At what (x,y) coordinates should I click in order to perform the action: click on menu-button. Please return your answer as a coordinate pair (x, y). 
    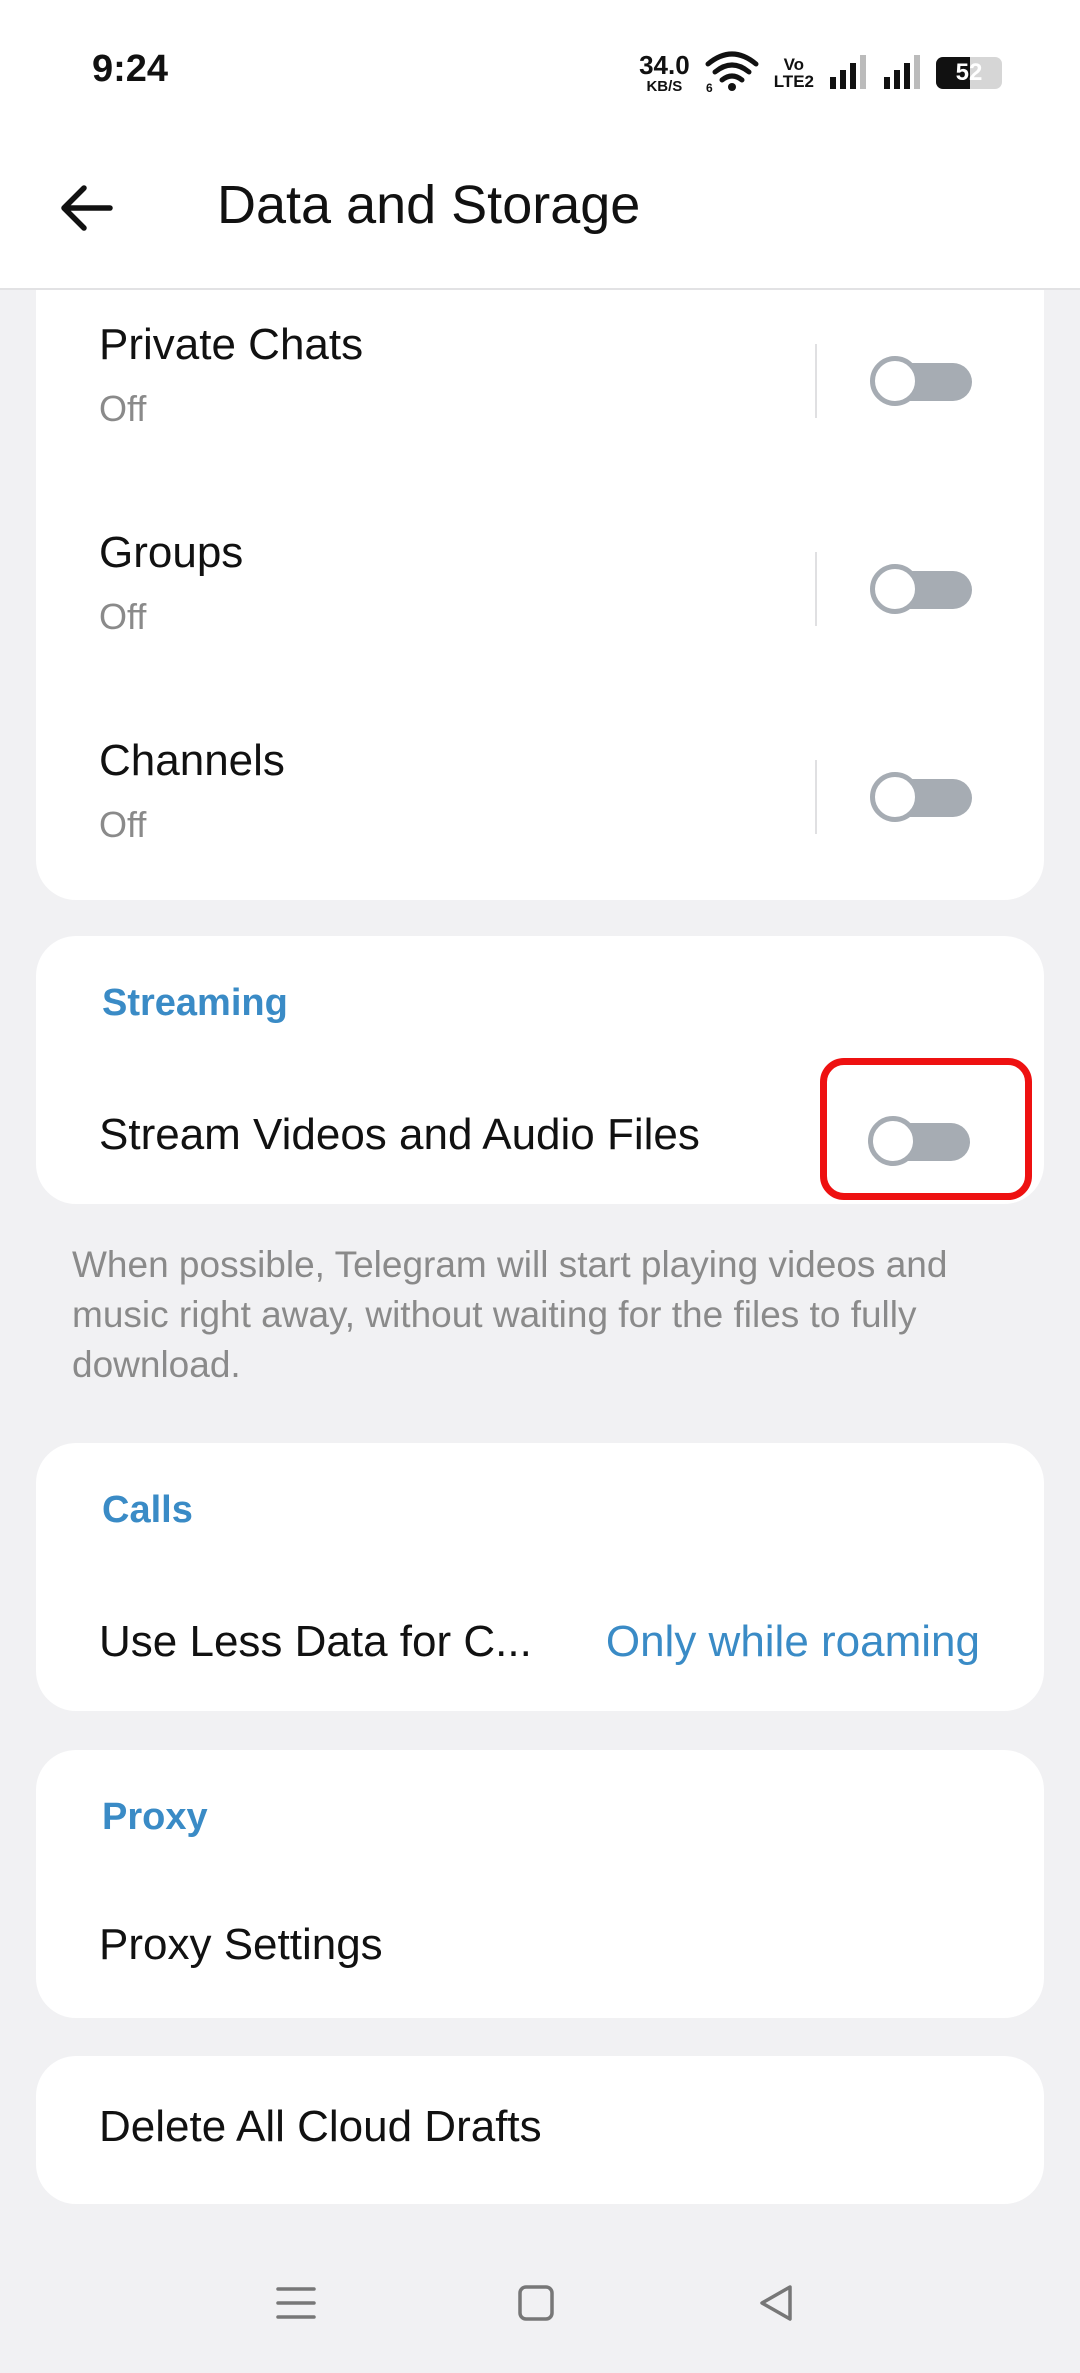
    Looking at the image, I should click on (296, 2305).